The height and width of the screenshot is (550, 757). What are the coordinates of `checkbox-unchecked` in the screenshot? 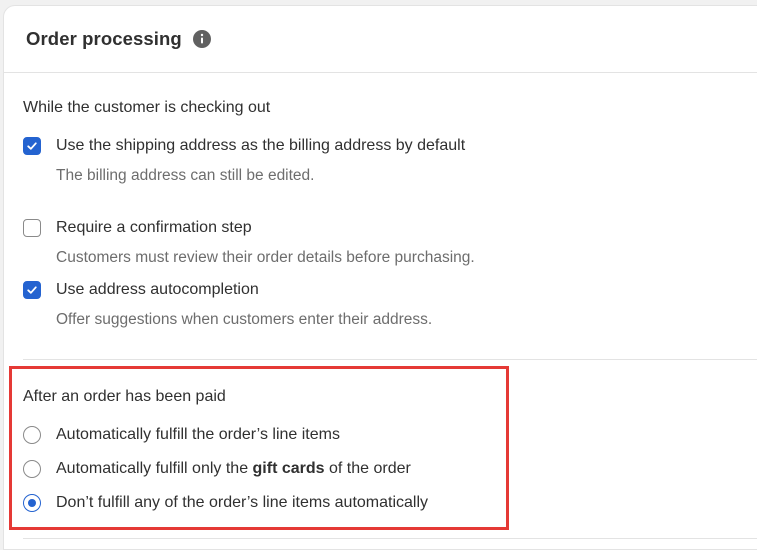 It's located at (32, 228).